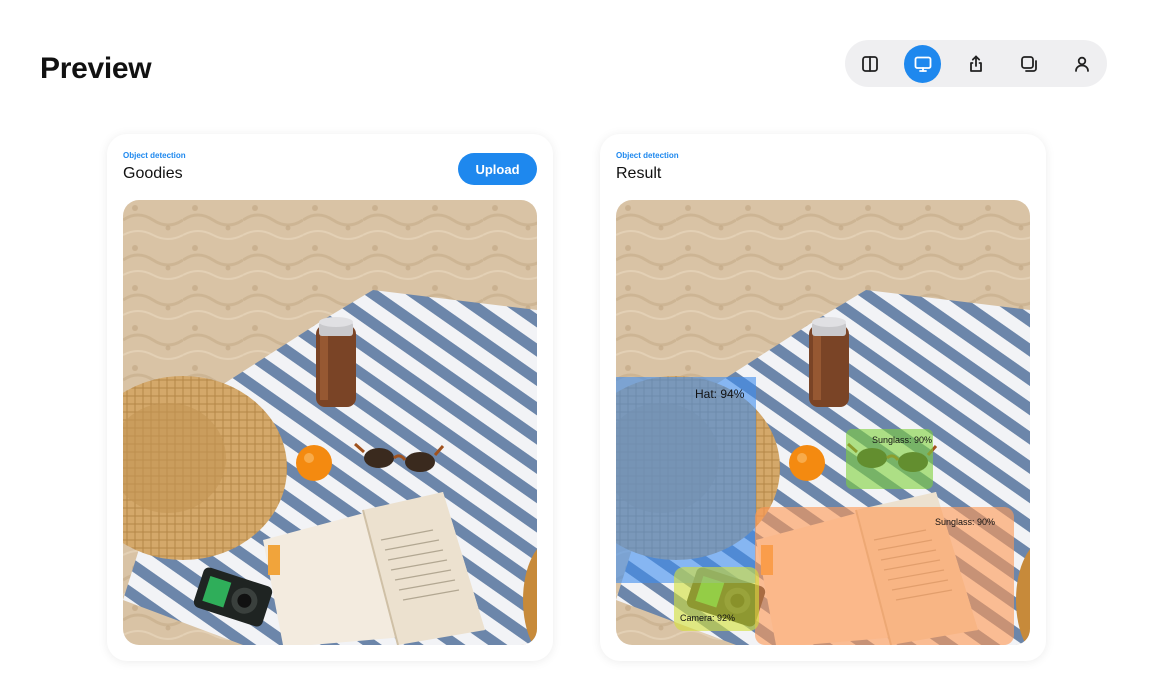  I want to click on detection-box-sunglasses: Sunglass: 90%, so click(889, 459).